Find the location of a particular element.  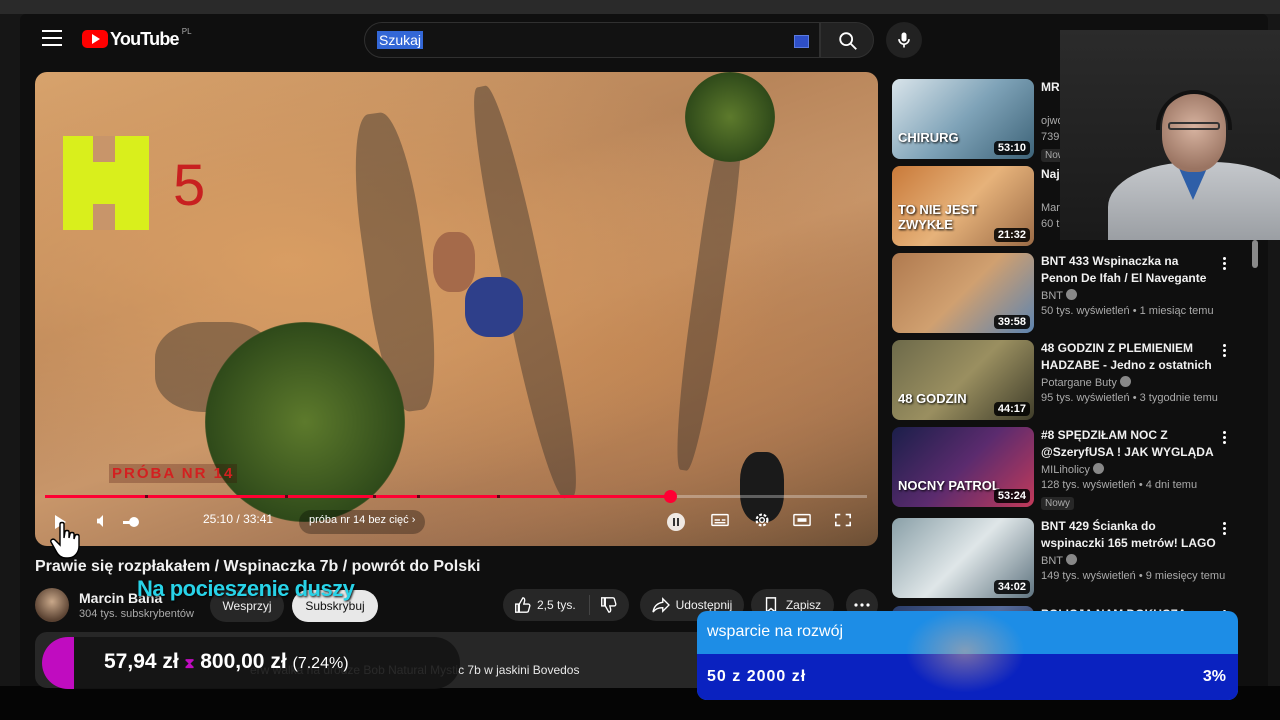

volume-icon is located at coordinates (100, 521).